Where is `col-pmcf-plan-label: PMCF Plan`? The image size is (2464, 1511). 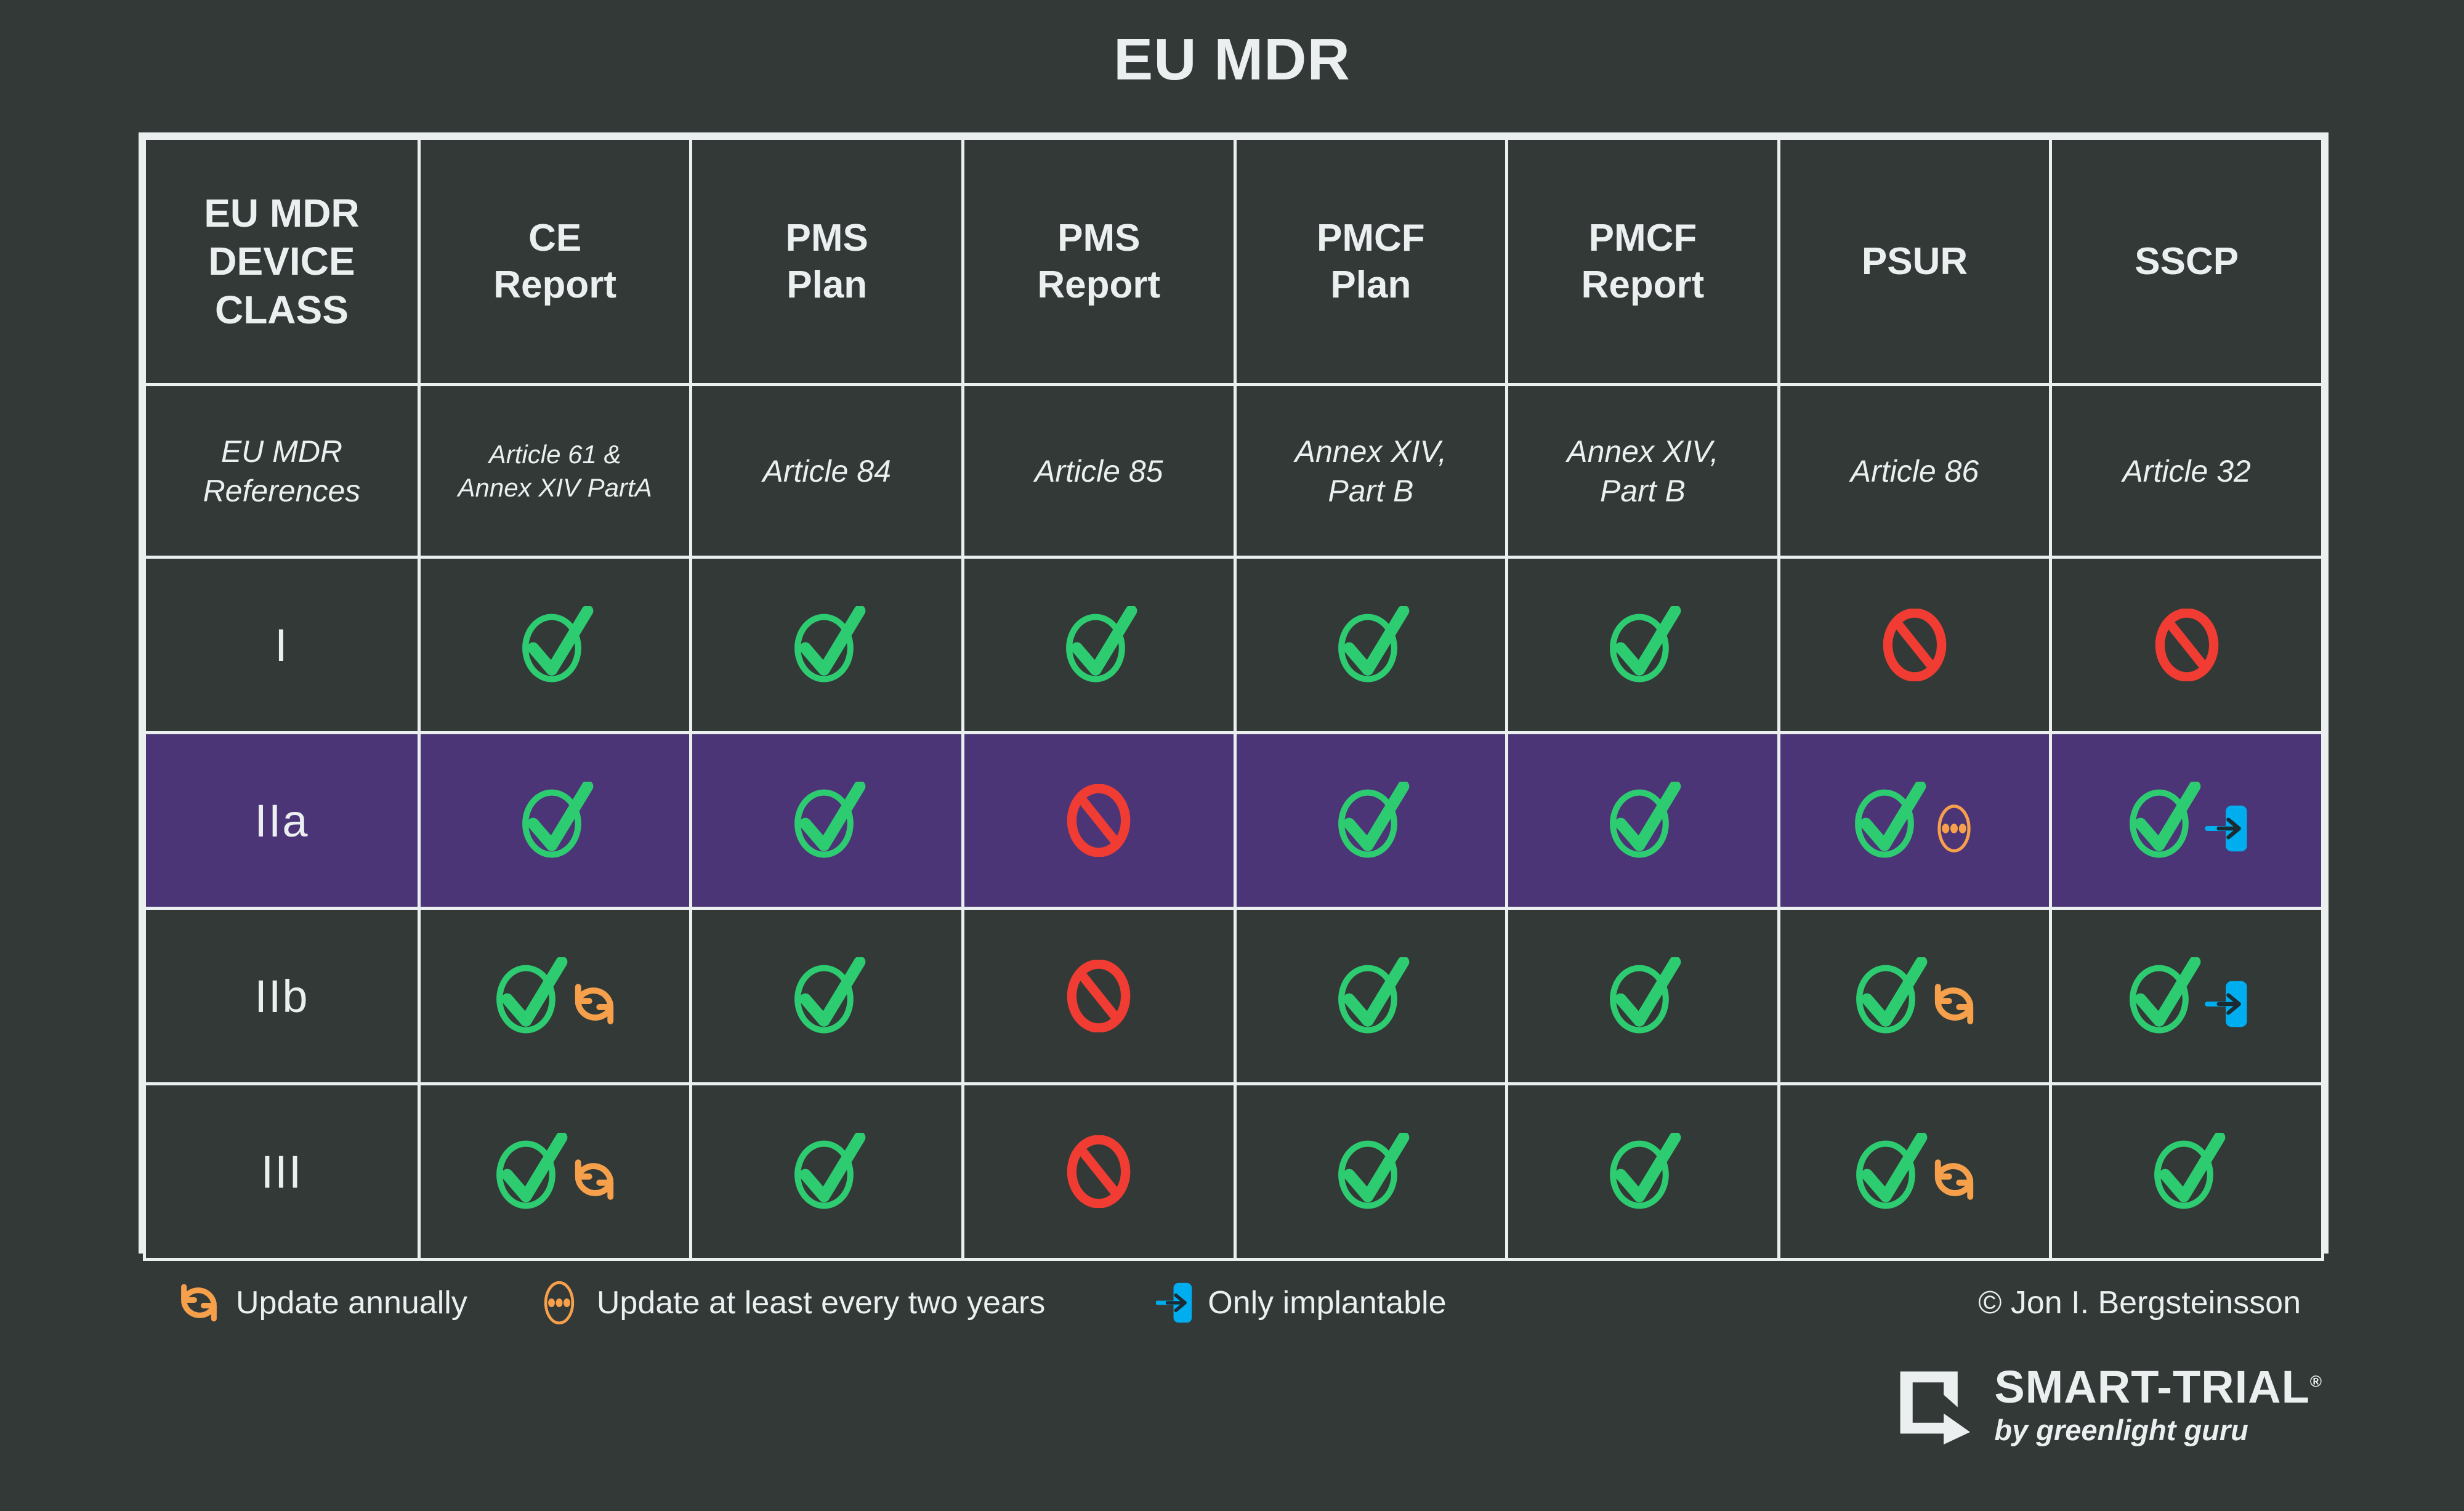
col-pmcf-plan-label: PMCF Plan is located at coordinates (1371, 261).